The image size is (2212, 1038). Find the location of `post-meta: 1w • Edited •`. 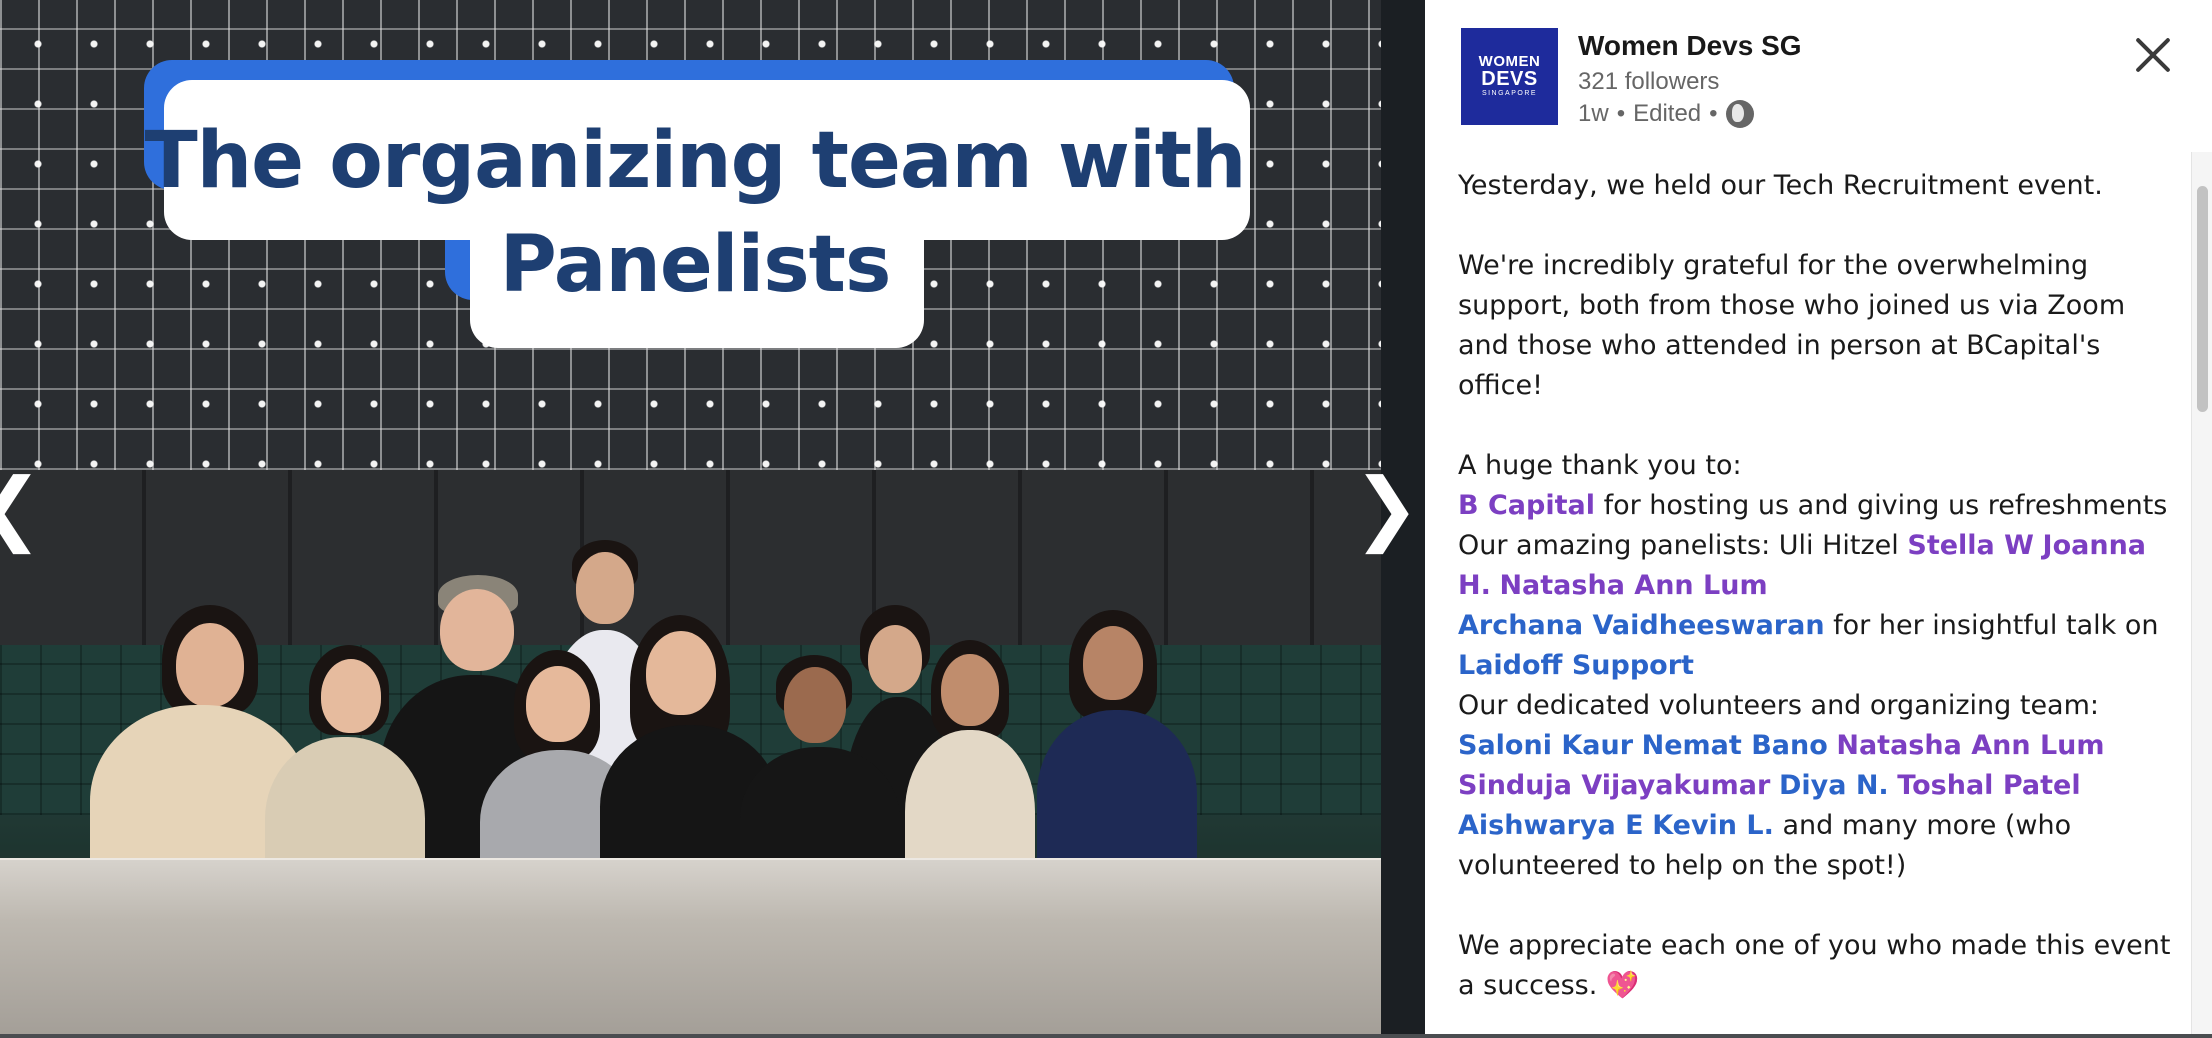

post-meta: 1w • Edited • is located at coordinates (1666, 114).